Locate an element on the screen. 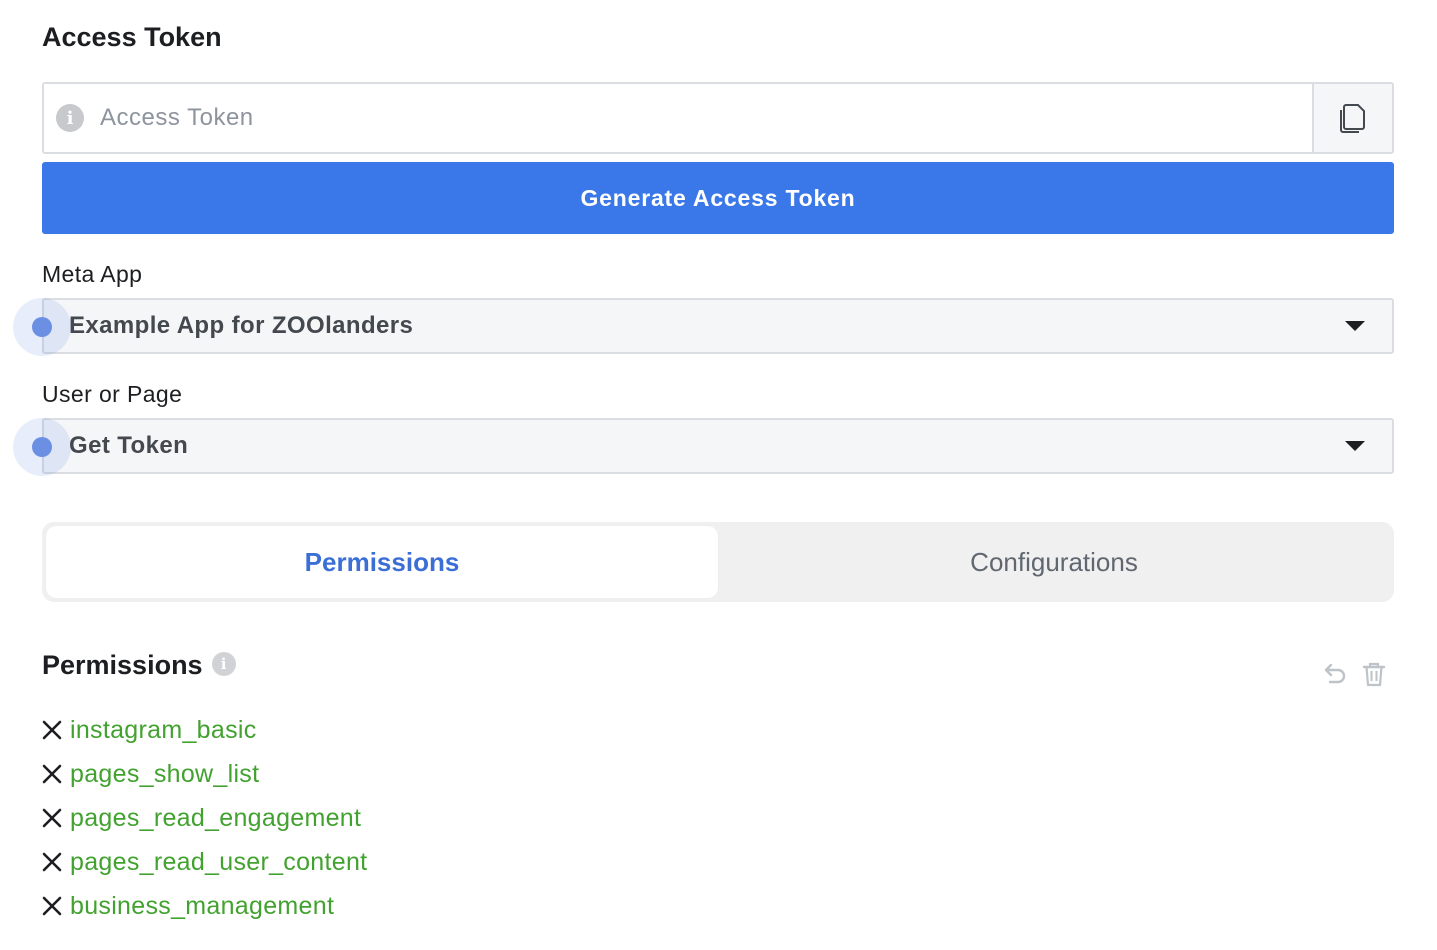 The height and width of the screenshot is (950, 1437). permission-name: pages_read_user_content is located at coordinates (219, 861).